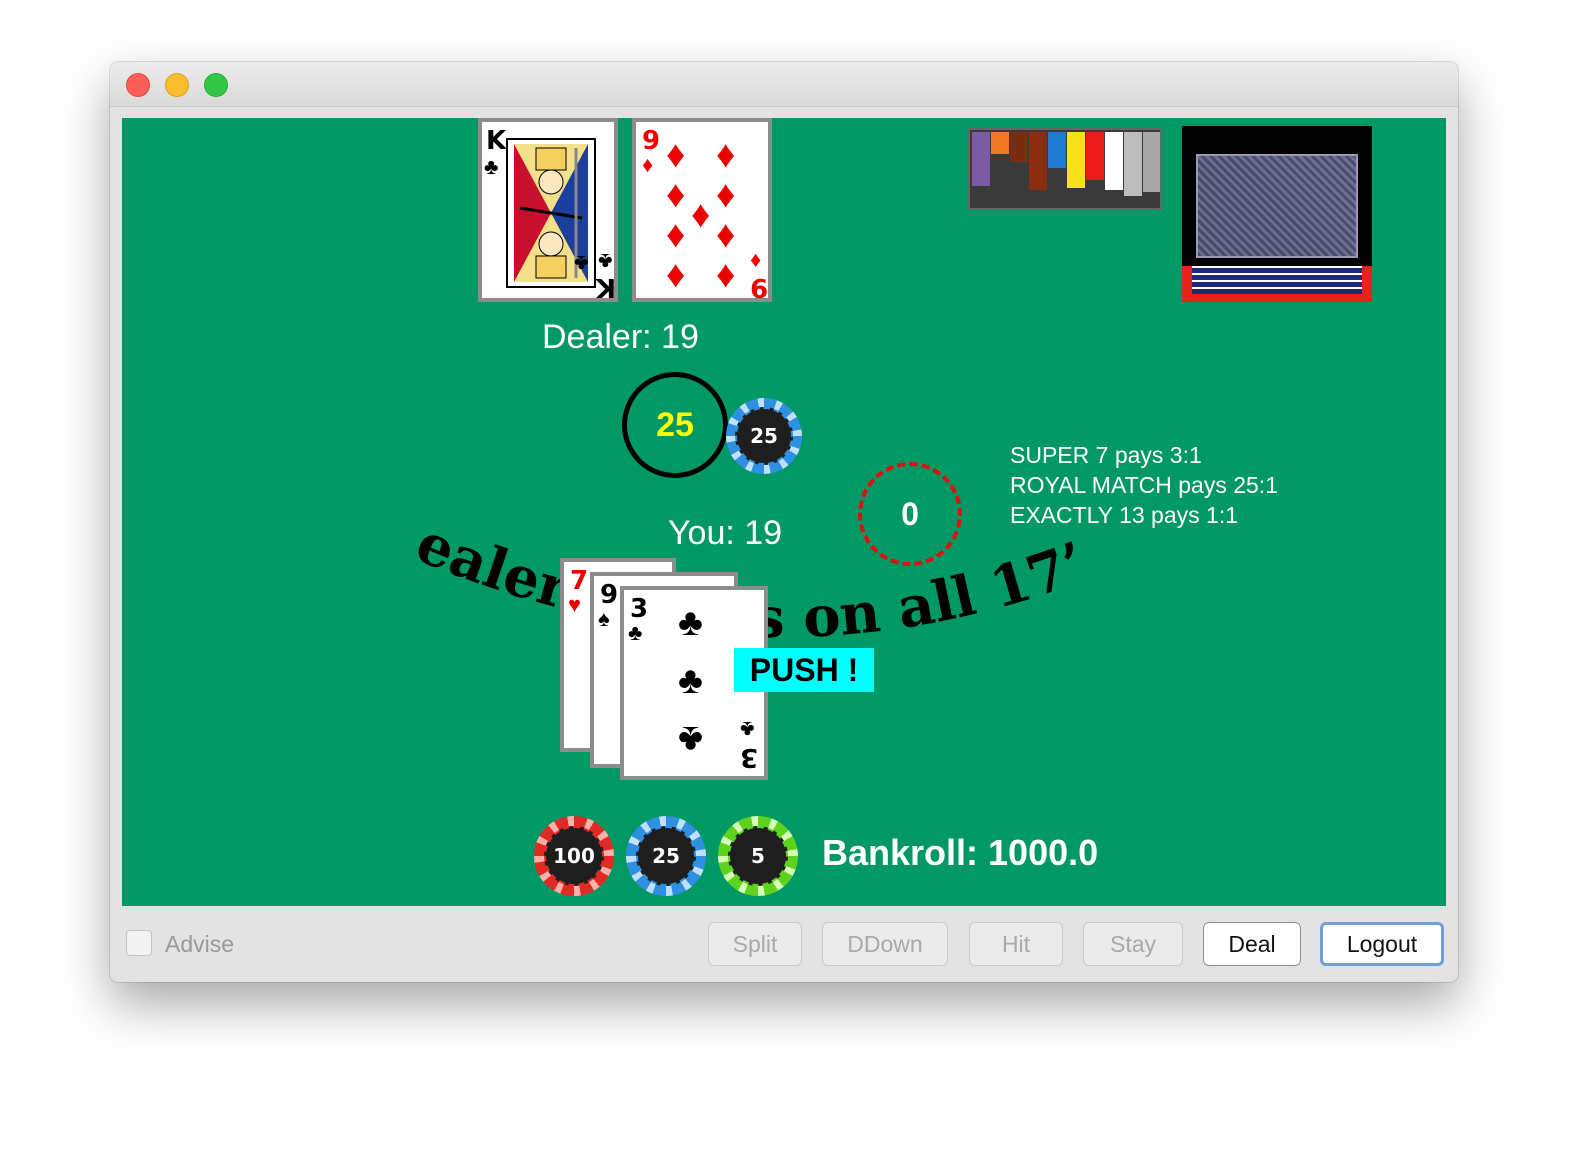 The width and height of the screenshot is (1596, 1160). I want to click on main-bet-circle: 25, so click(675, 425).